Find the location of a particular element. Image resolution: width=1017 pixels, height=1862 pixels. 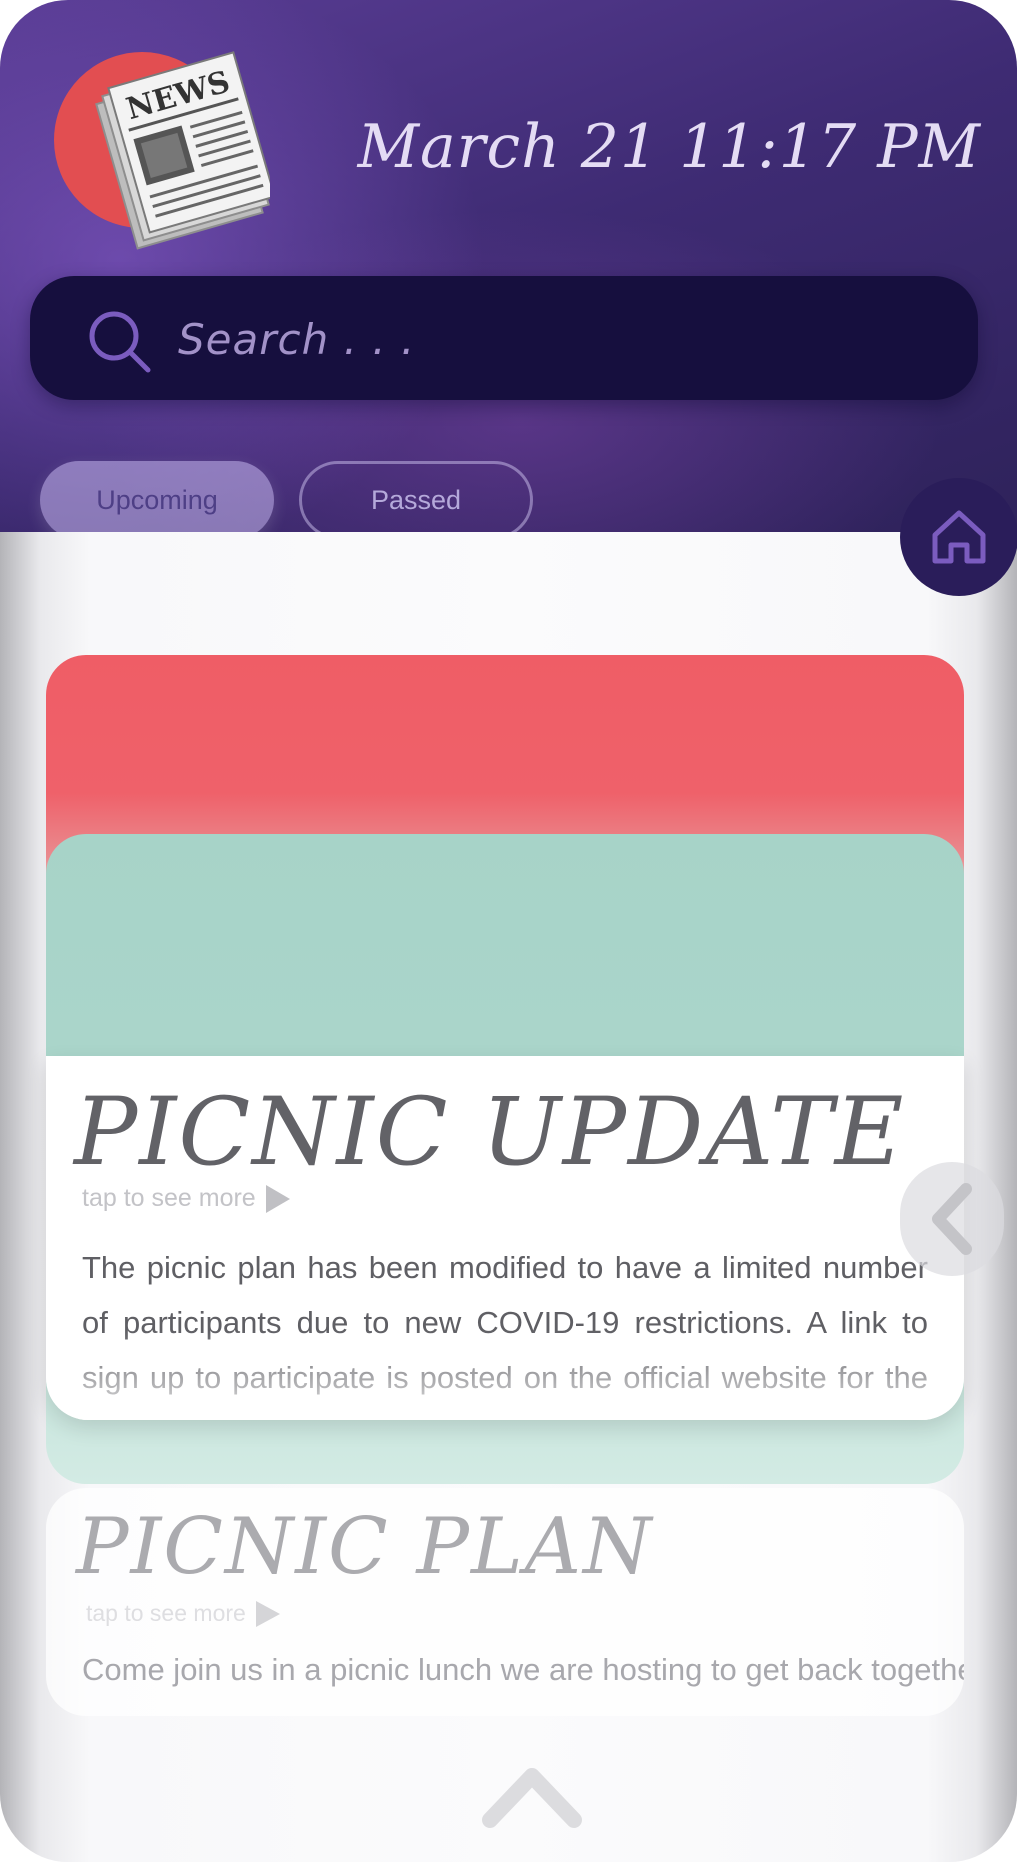

search-bar is located at coordinates (504, 338).